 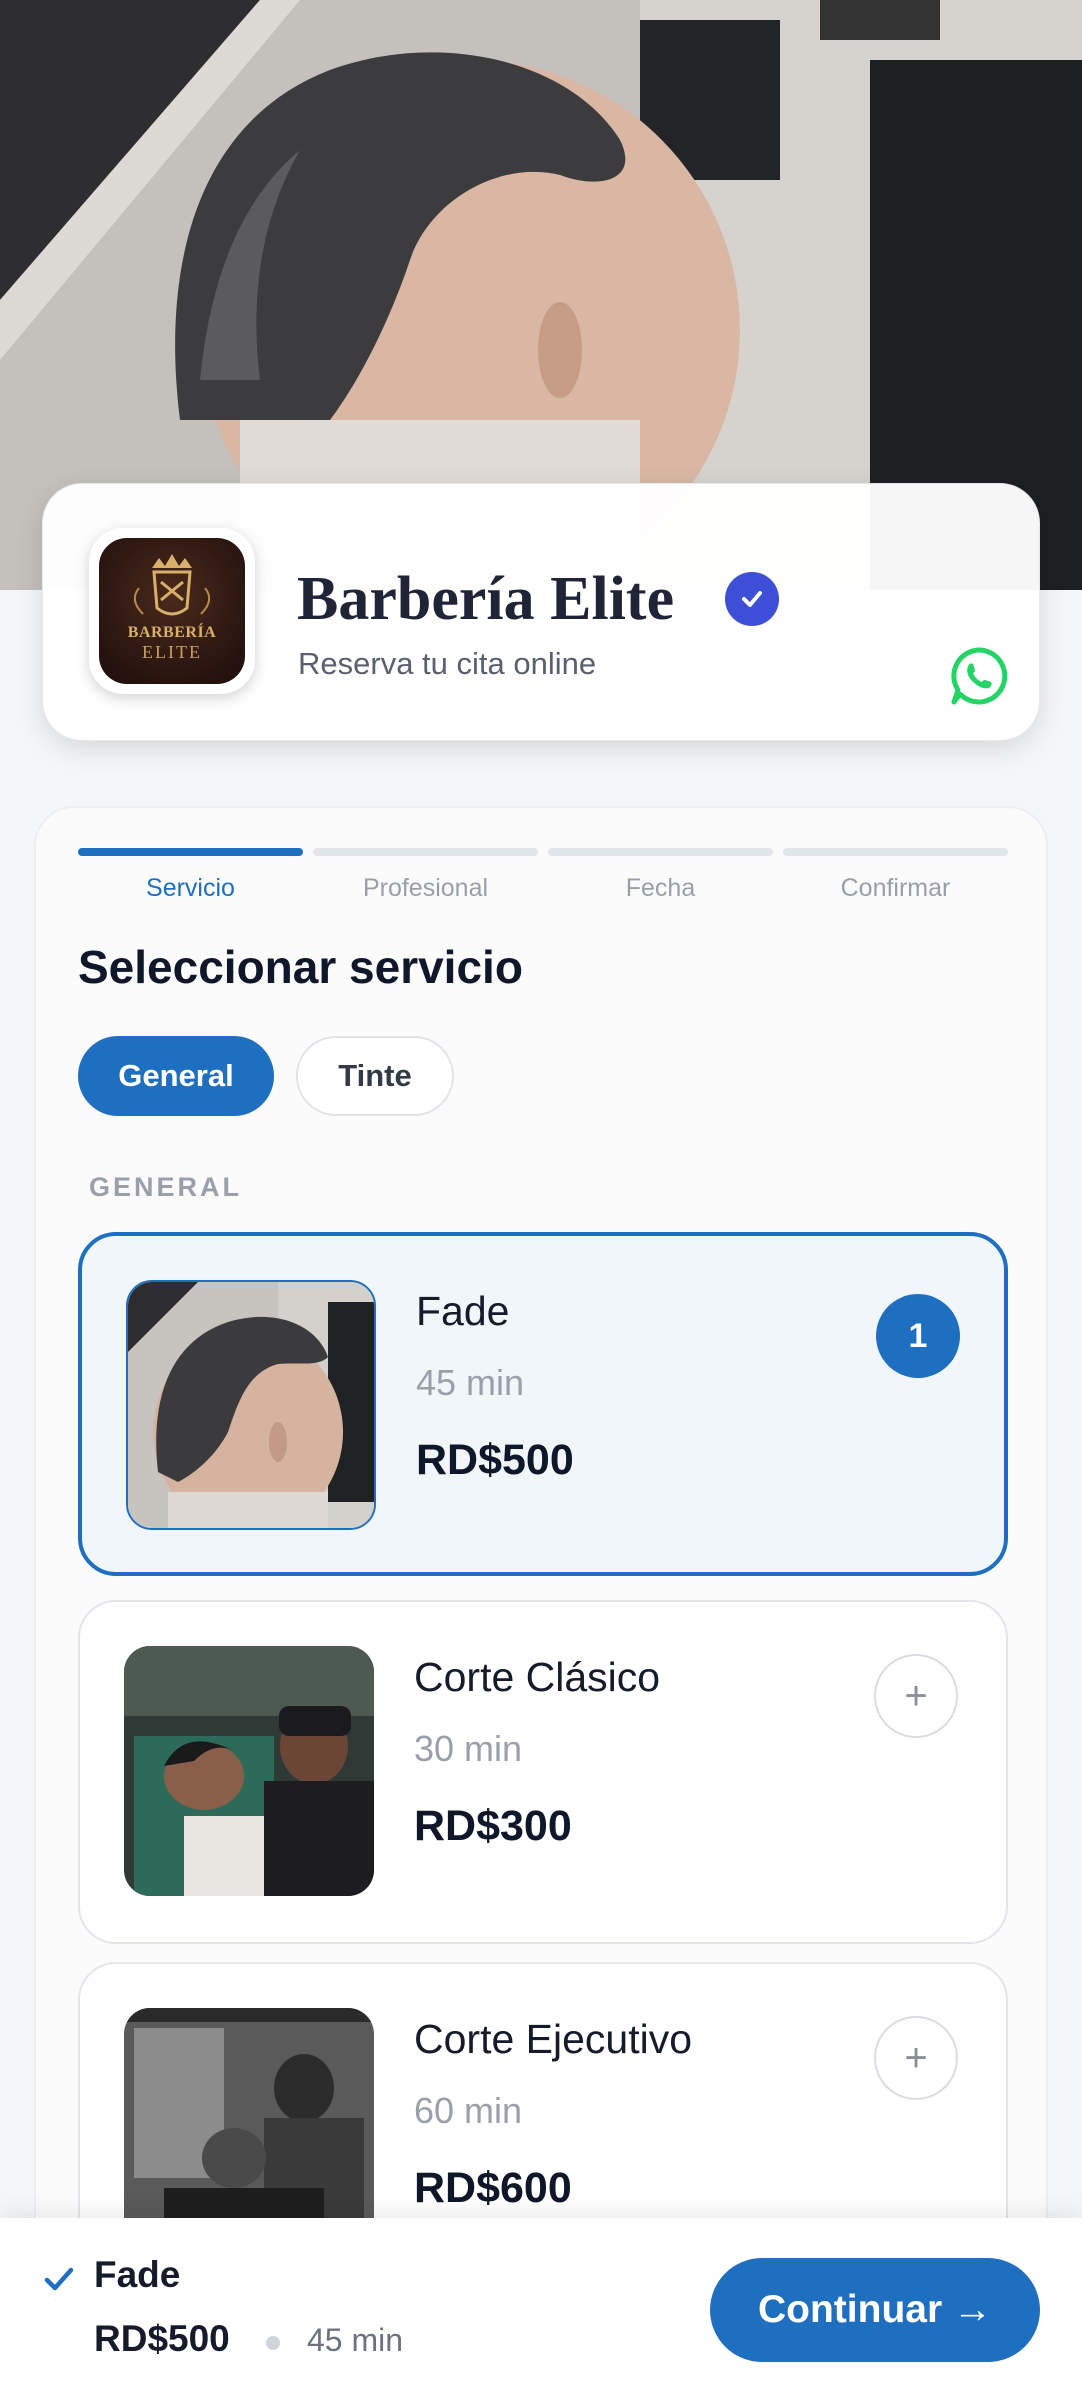 I want to click on category-chip-tinte: Tinte, so click(x=375, y=1076).